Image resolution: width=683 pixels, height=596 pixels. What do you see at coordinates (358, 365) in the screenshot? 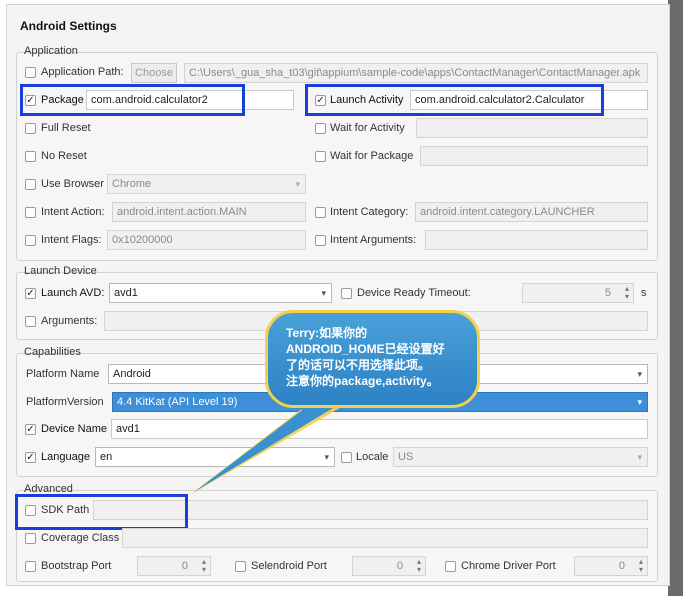
I see `annotation-line-3: 了的话可以不用选择此项。` at bounding box center [358, 365].